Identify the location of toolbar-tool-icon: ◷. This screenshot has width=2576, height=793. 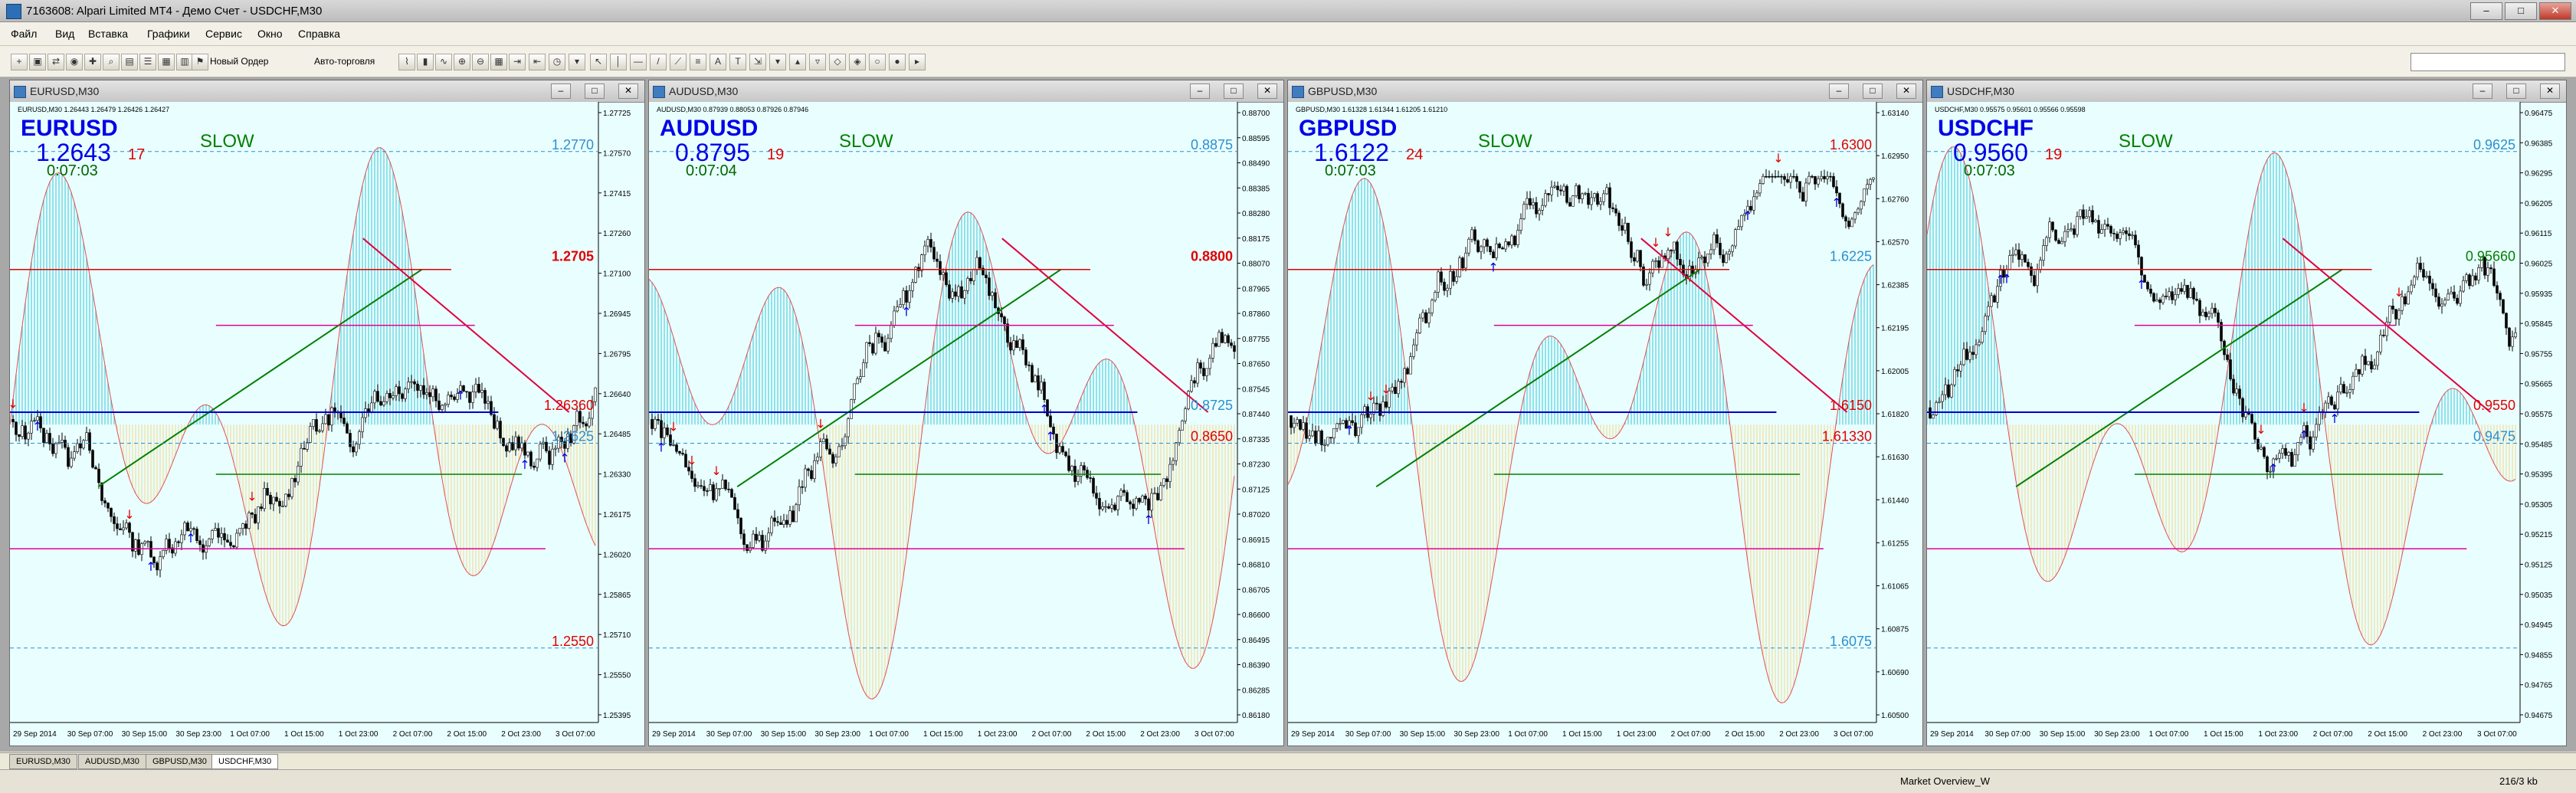
(557, 62).